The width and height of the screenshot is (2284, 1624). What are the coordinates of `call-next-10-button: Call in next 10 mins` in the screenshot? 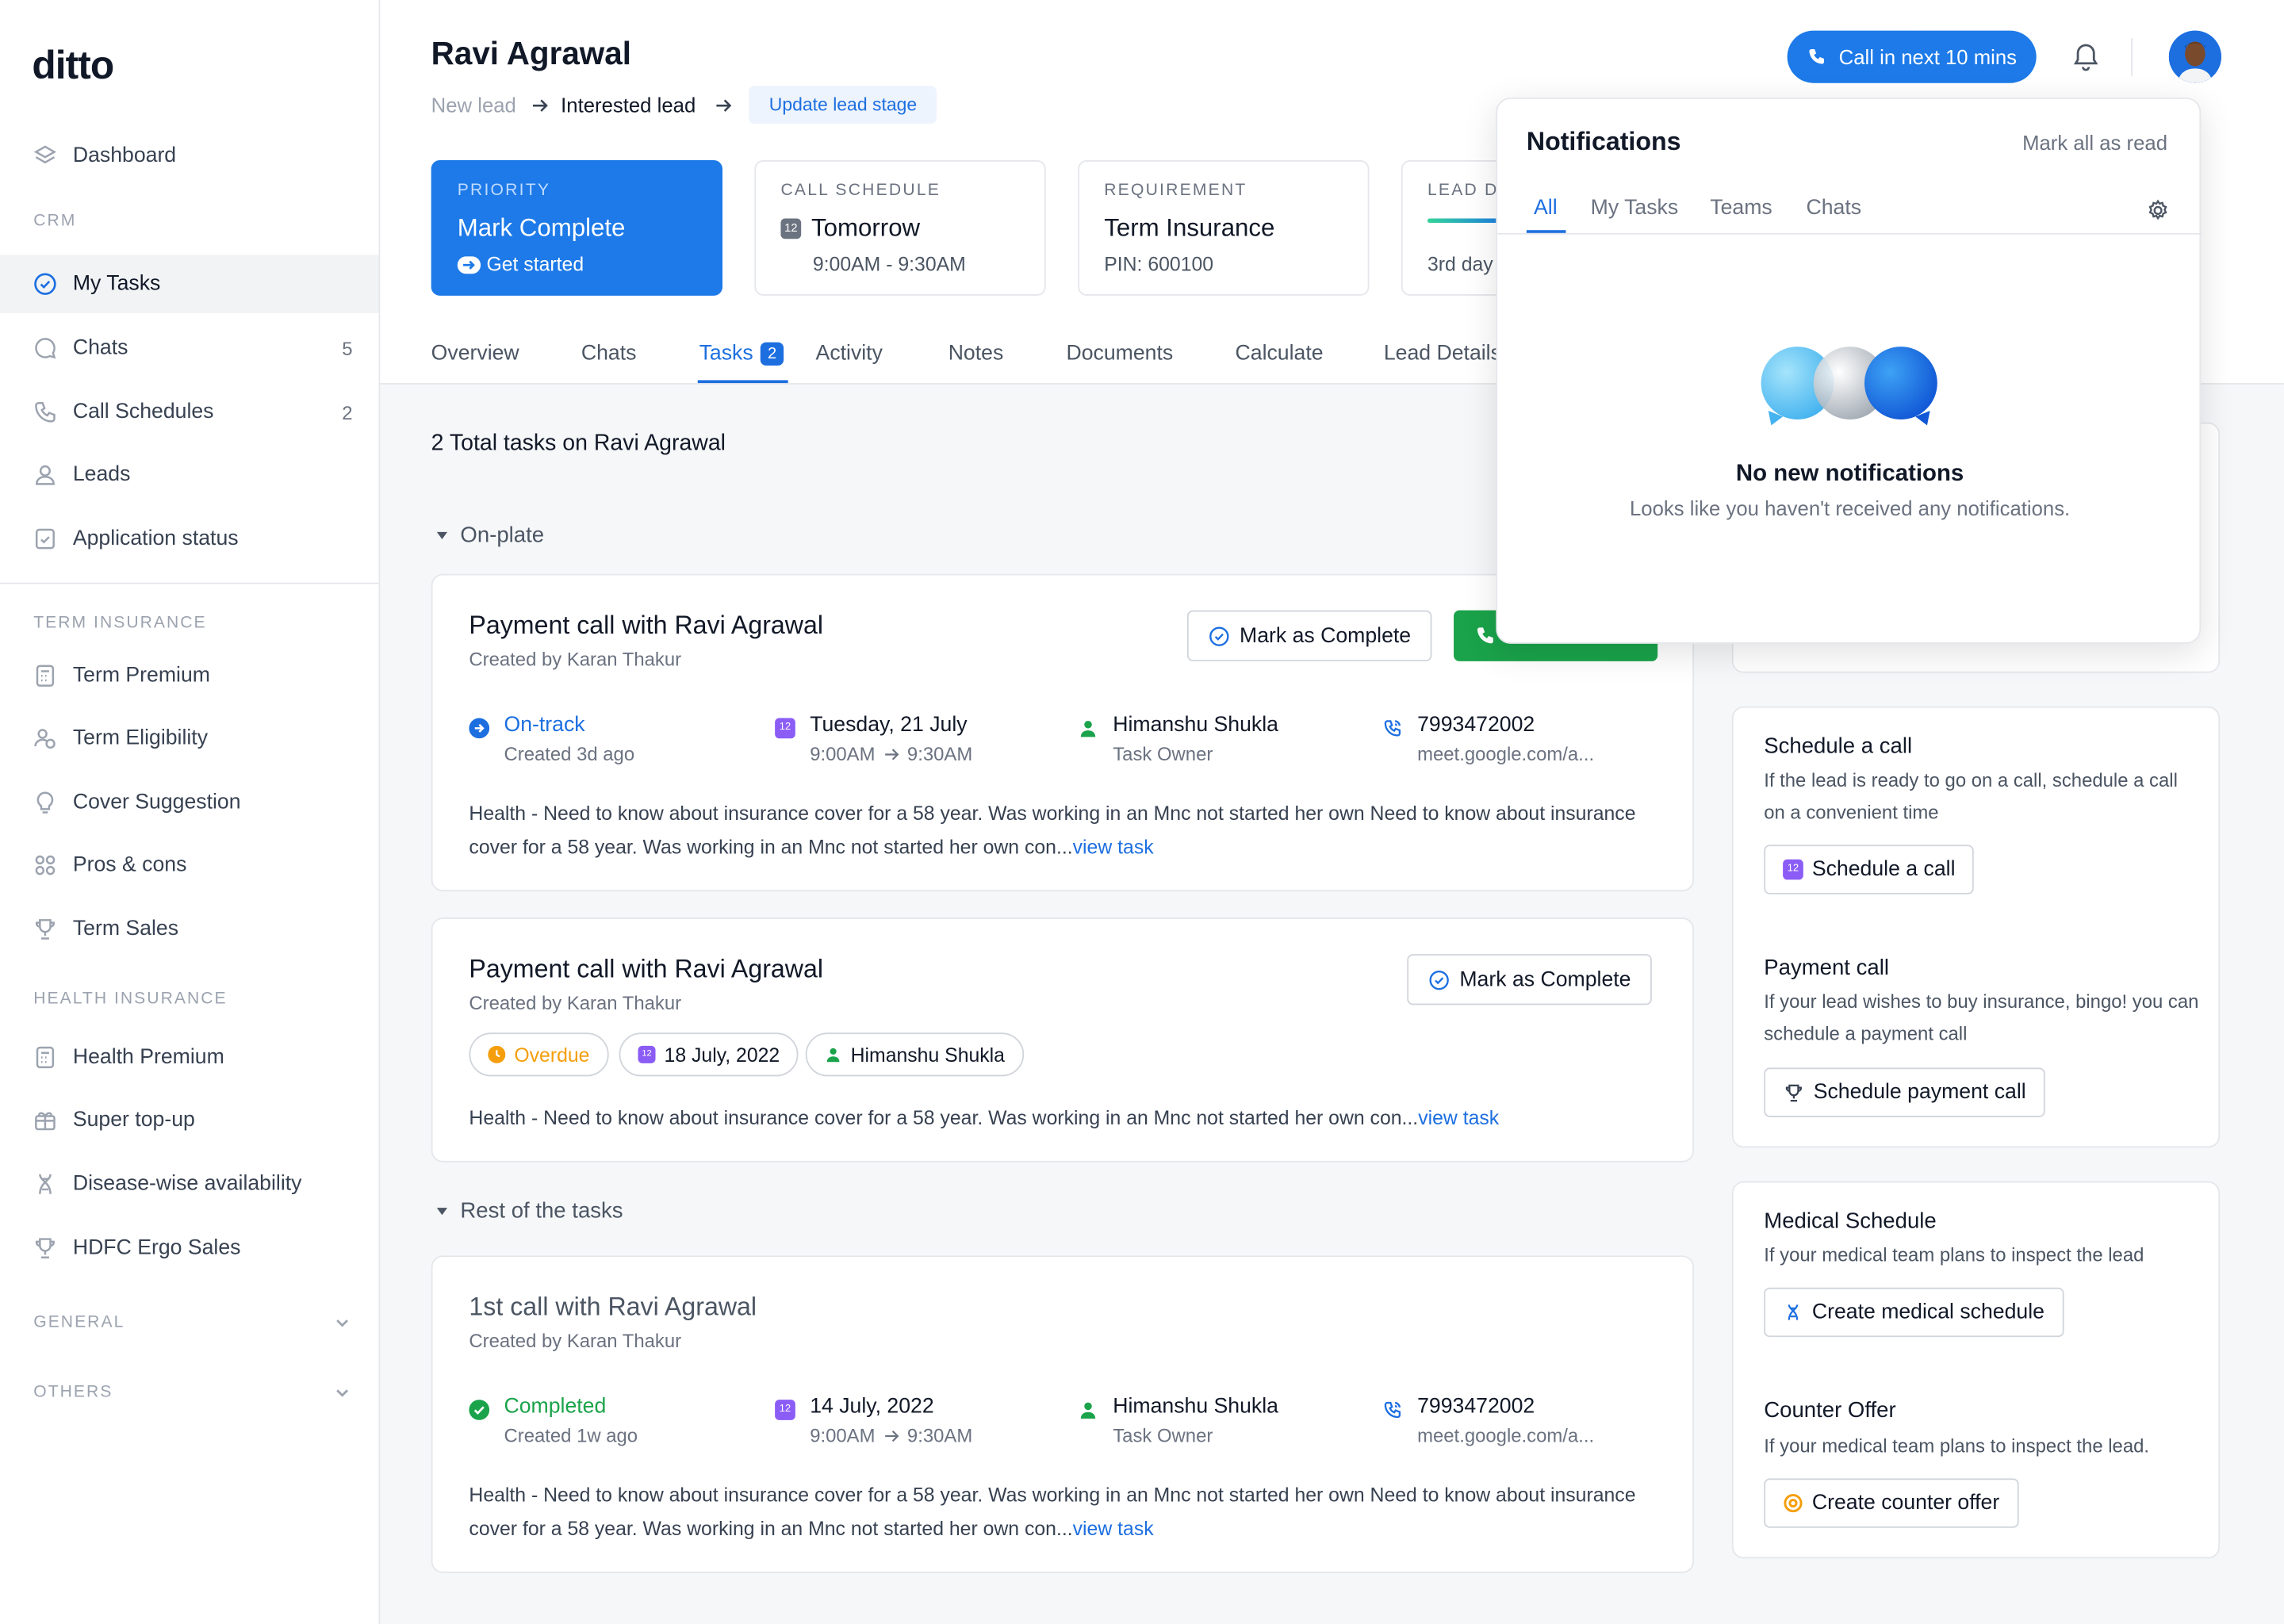 It's located at (1912, 56).